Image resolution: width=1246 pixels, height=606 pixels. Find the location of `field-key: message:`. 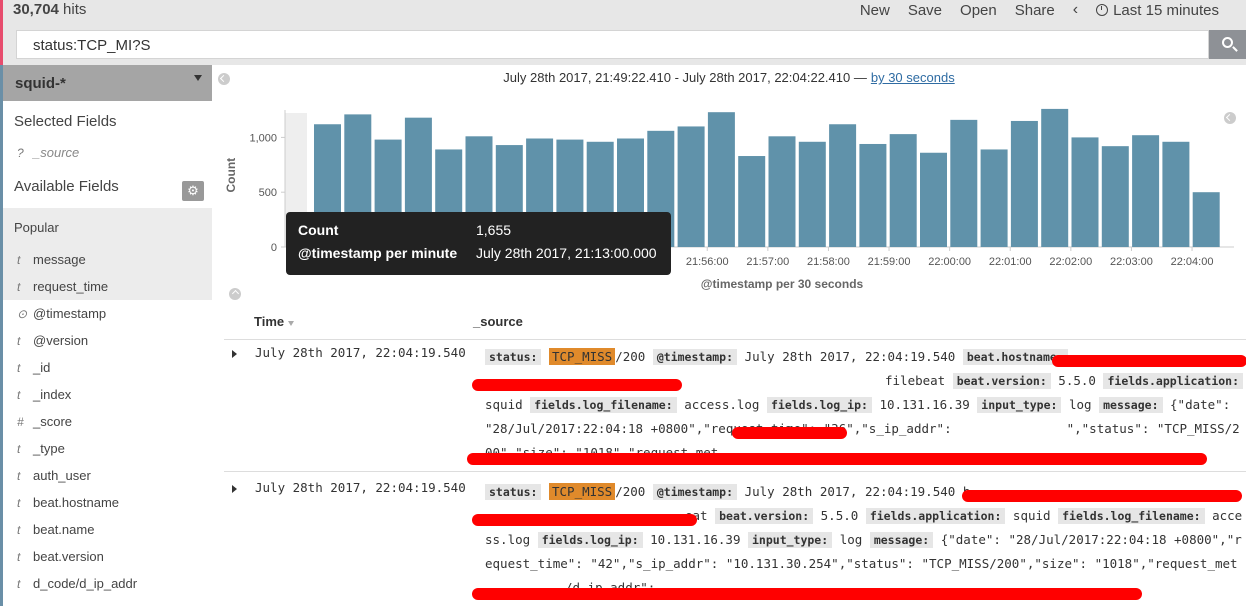

field-key: message: is located at coordinates (1131, 405).